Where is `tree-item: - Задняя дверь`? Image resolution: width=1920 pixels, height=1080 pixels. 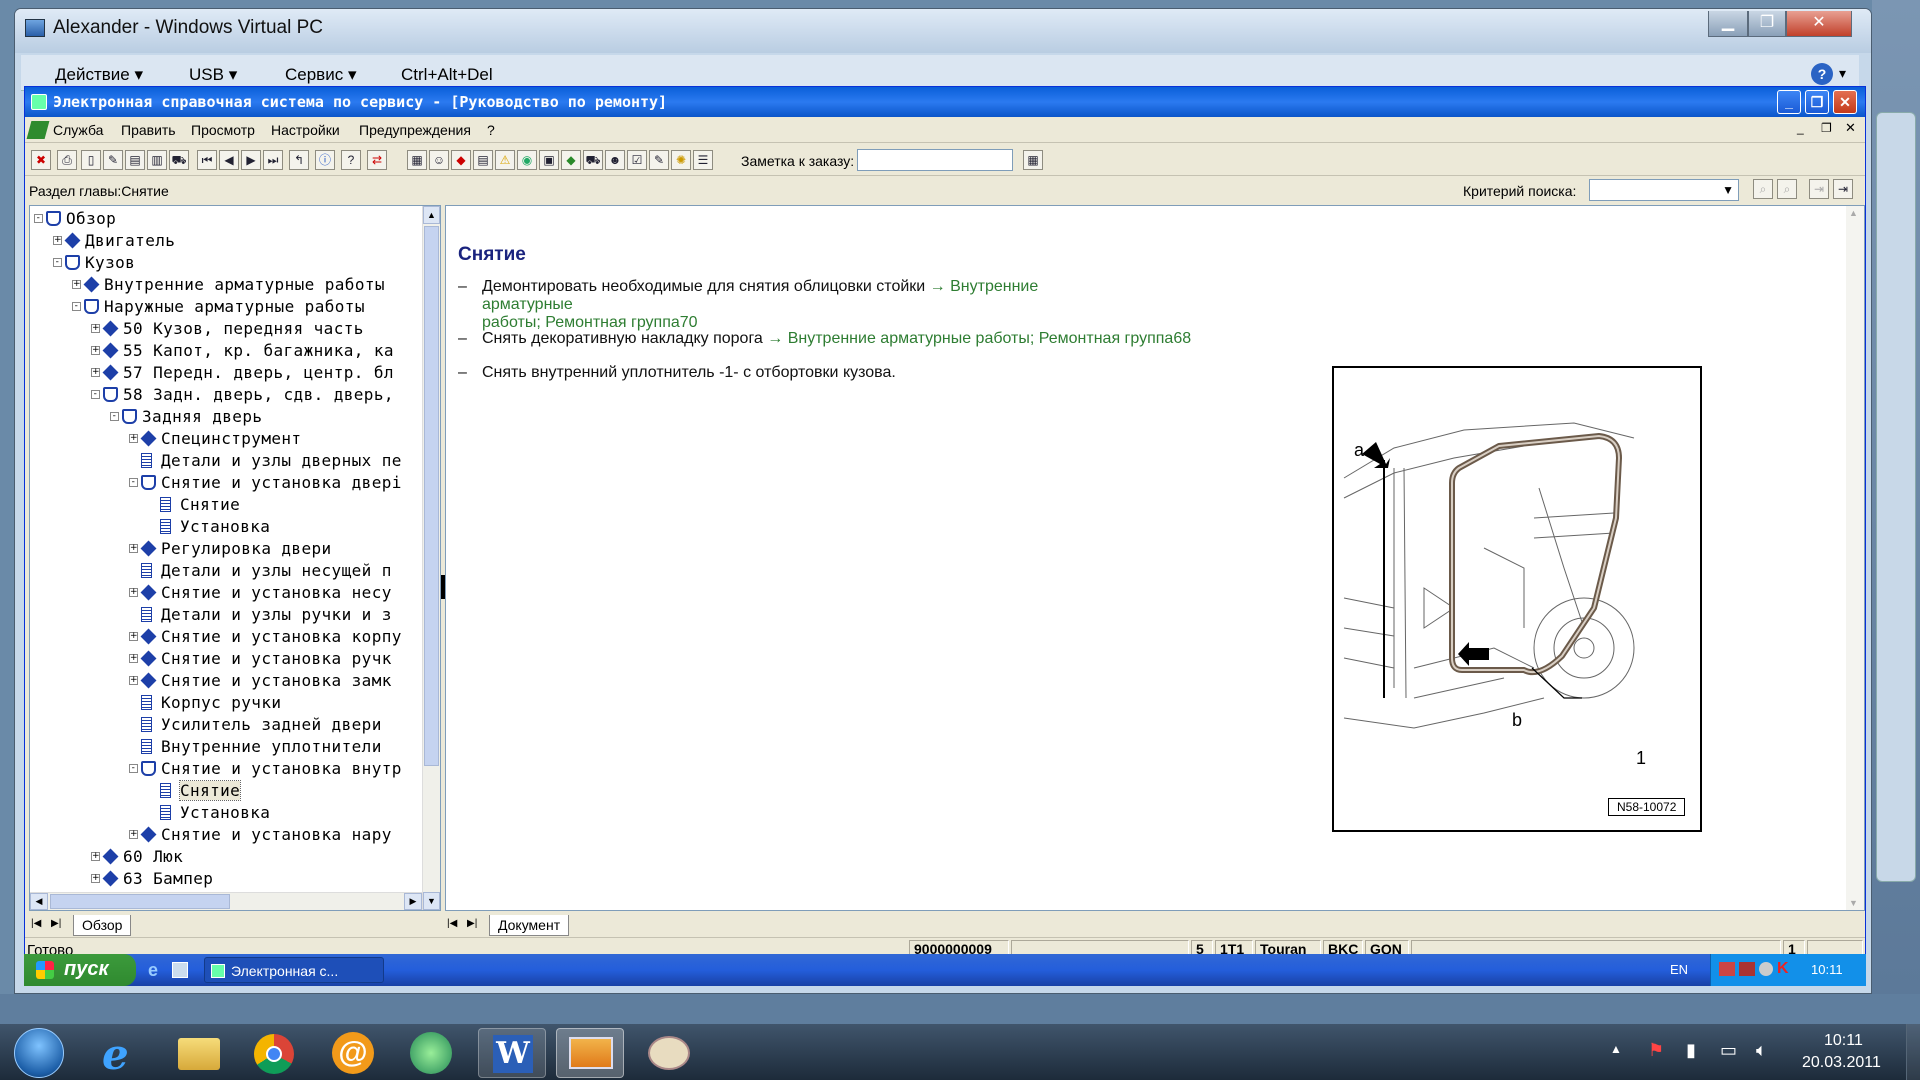 tree-item: - Задняя дверь is located at coordinates (226, 417).